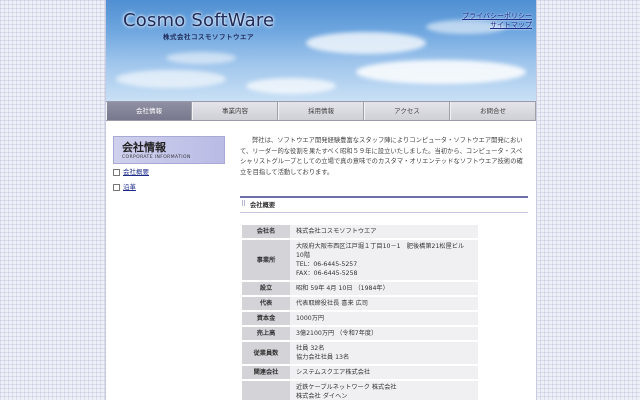 The height and width of the screenshot is (400, 640). What do you see at coordinates (333, 372) in the screenshot?
I see `row-value-line: システムスクエア株式会社` at bounding box center [333, 372].